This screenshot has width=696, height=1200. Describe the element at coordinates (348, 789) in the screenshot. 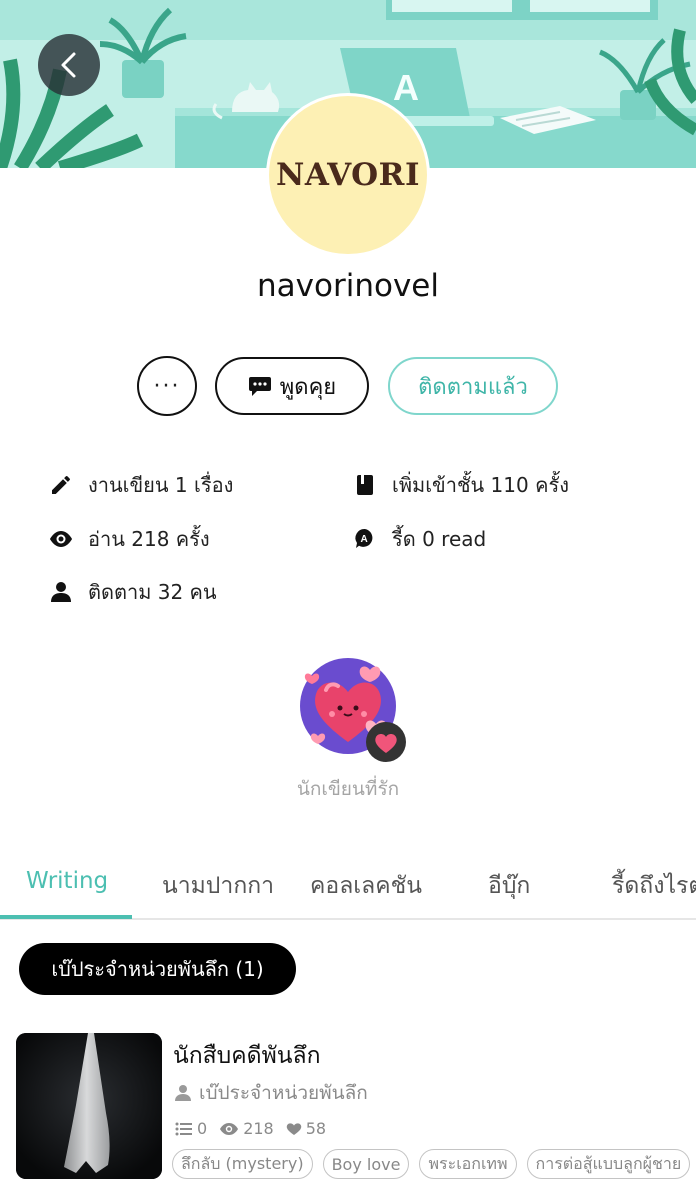

I see `badge-label: นักเขียนที่รัก` at that location.